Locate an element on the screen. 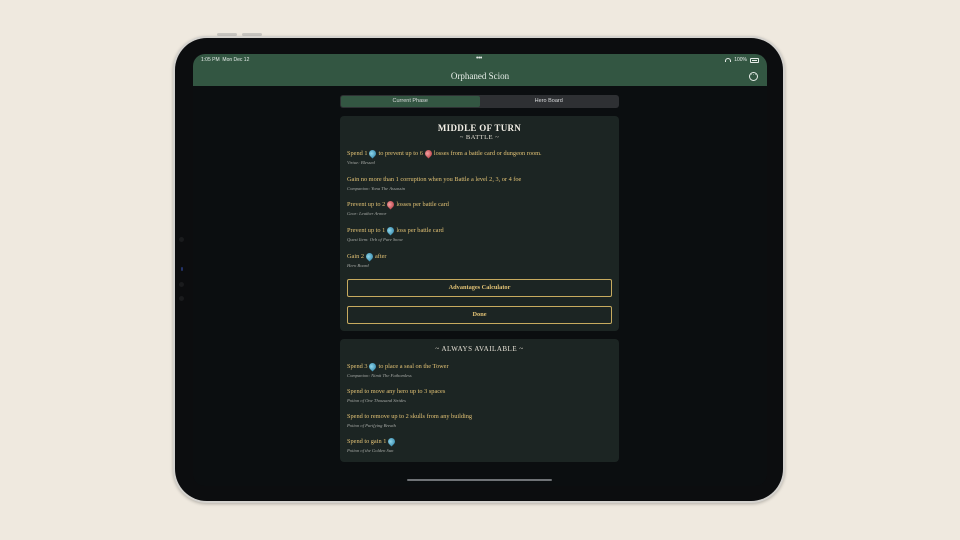 The width and height of the screenshot is (960, 540). advantage-item: Gain 2 after Hero Board is located at coordinates (367, 259).